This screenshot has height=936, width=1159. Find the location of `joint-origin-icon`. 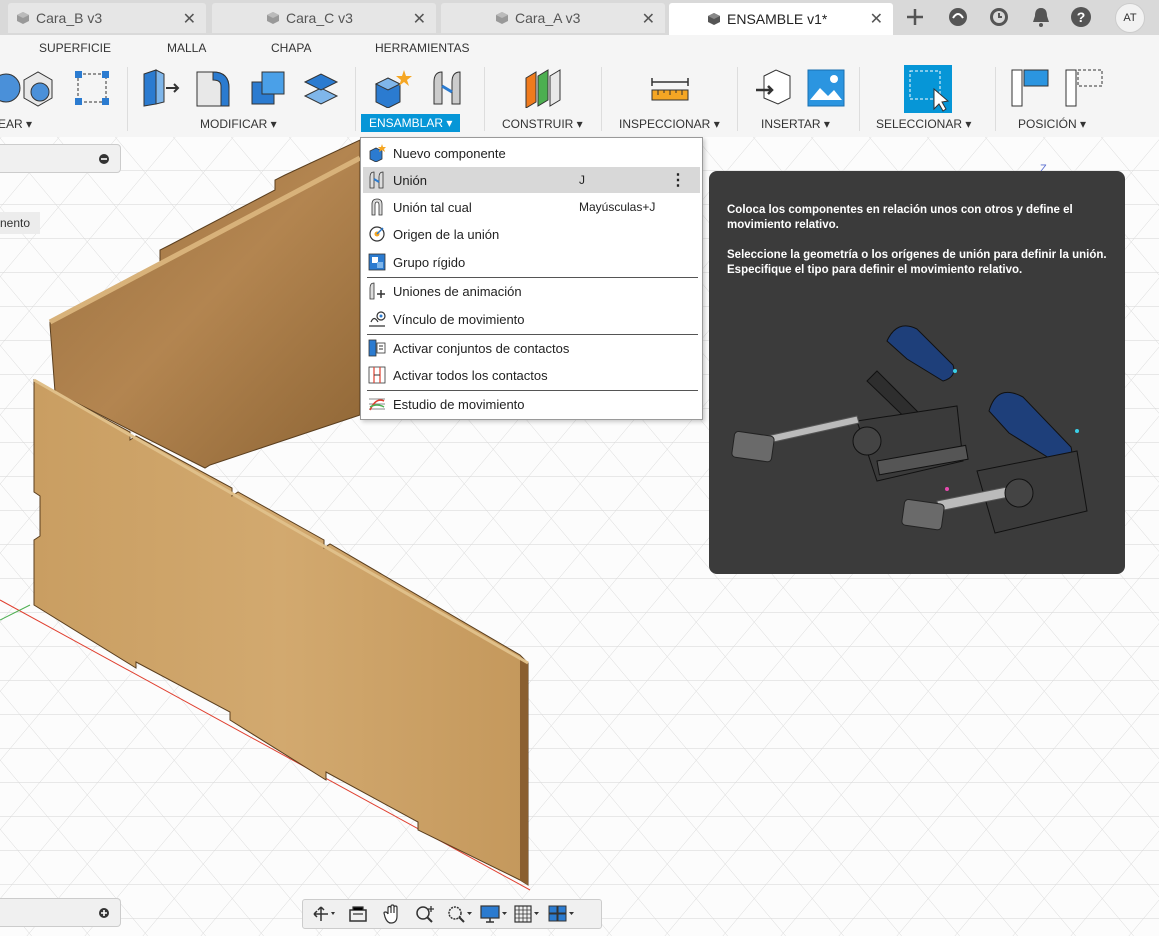

joint-origin-icon is located at coordinates (377, 234).